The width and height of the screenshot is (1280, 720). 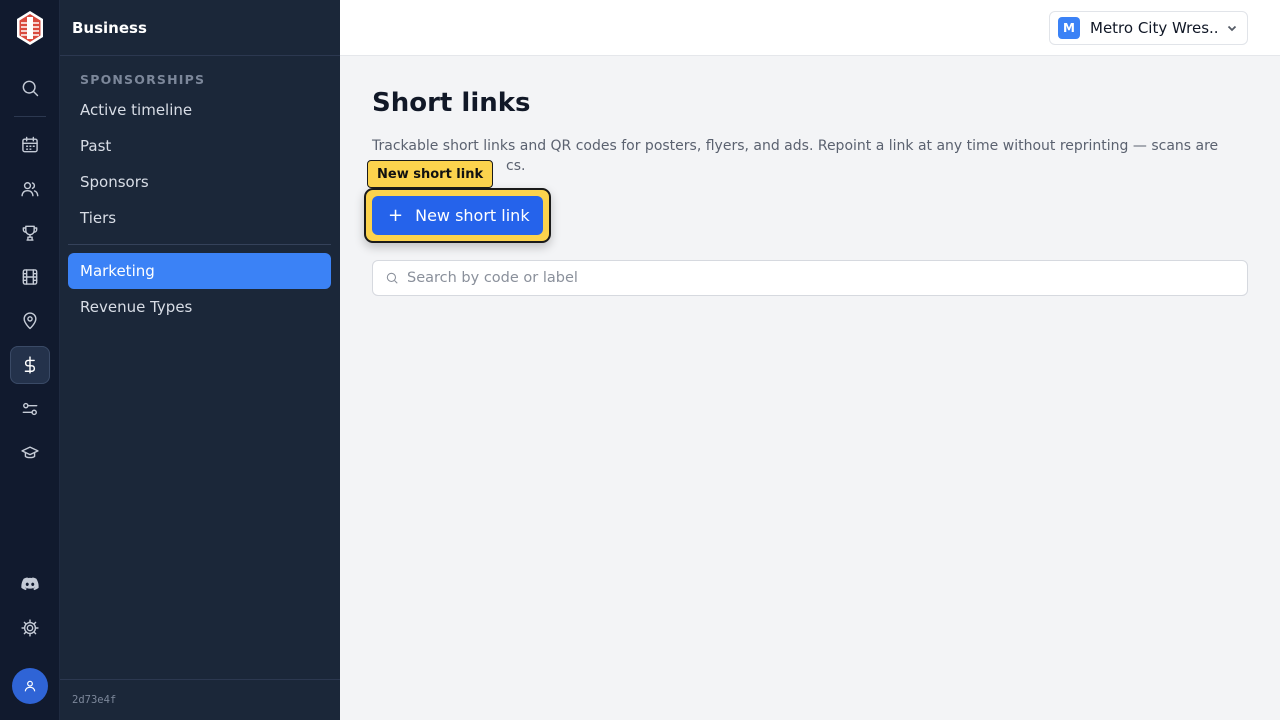 I want to click on graduation-cap-icon, so click(x=30, y=453).